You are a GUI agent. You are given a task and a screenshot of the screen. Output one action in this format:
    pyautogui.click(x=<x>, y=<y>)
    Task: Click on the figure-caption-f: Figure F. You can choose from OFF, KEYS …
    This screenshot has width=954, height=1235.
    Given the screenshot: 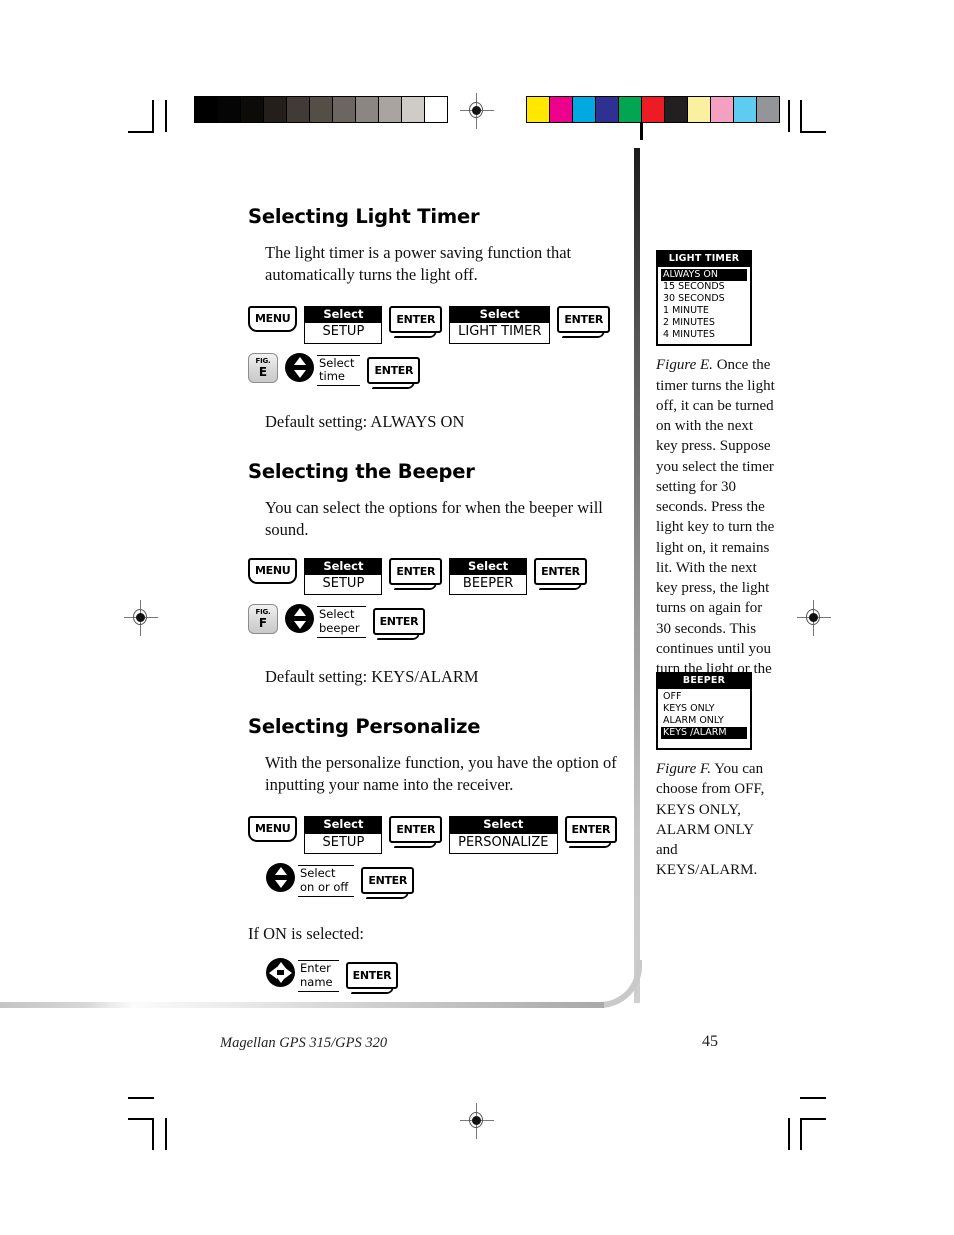 What is the action you would take?
    pyautogui.click(x=716, y=820)
    